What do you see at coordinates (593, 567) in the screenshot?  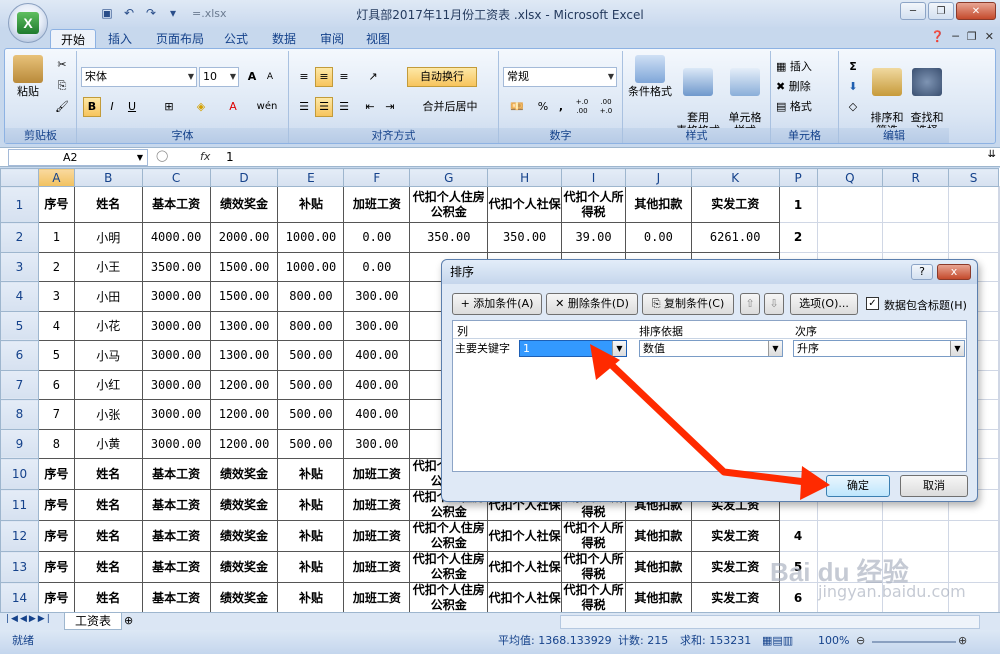 I see `header-cell: 代扣个人所得税` at bounding box center [593, 567].